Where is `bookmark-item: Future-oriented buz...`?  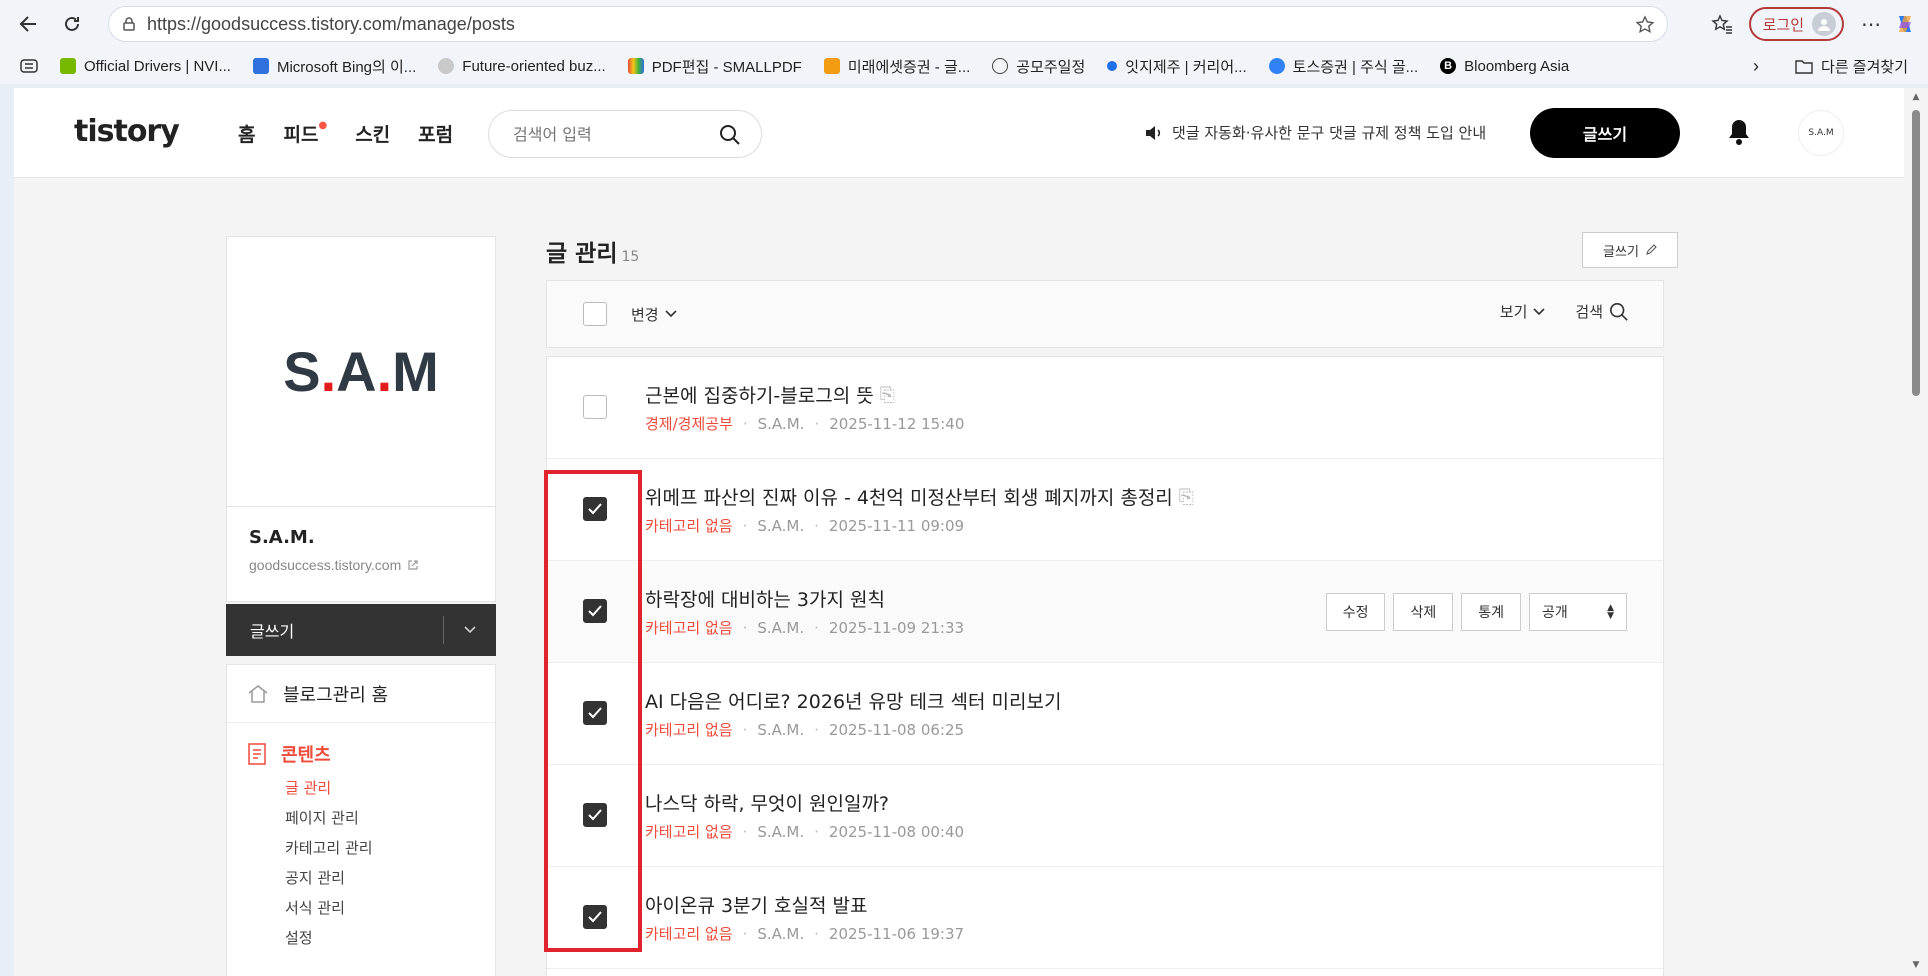
bookmark-item: Future-oriented buz... is located at coordinates (522, 66).